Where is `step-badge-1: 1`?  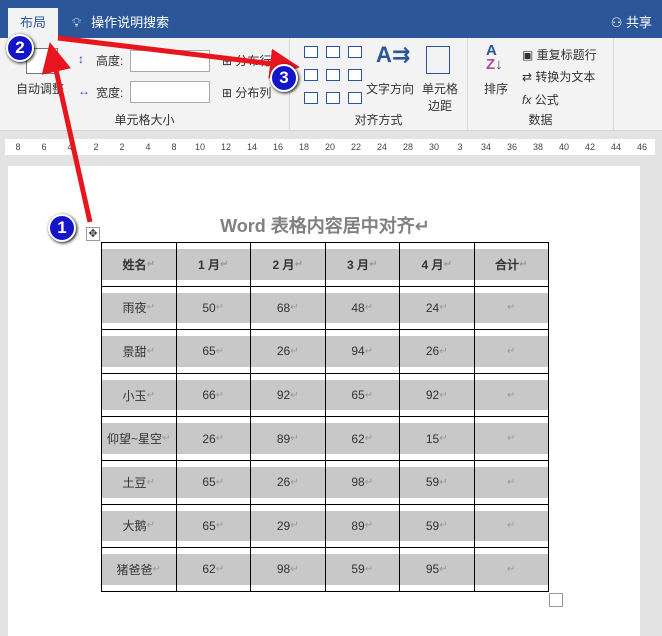
step-badge-1: 1 is located at coordinates (62, 228).